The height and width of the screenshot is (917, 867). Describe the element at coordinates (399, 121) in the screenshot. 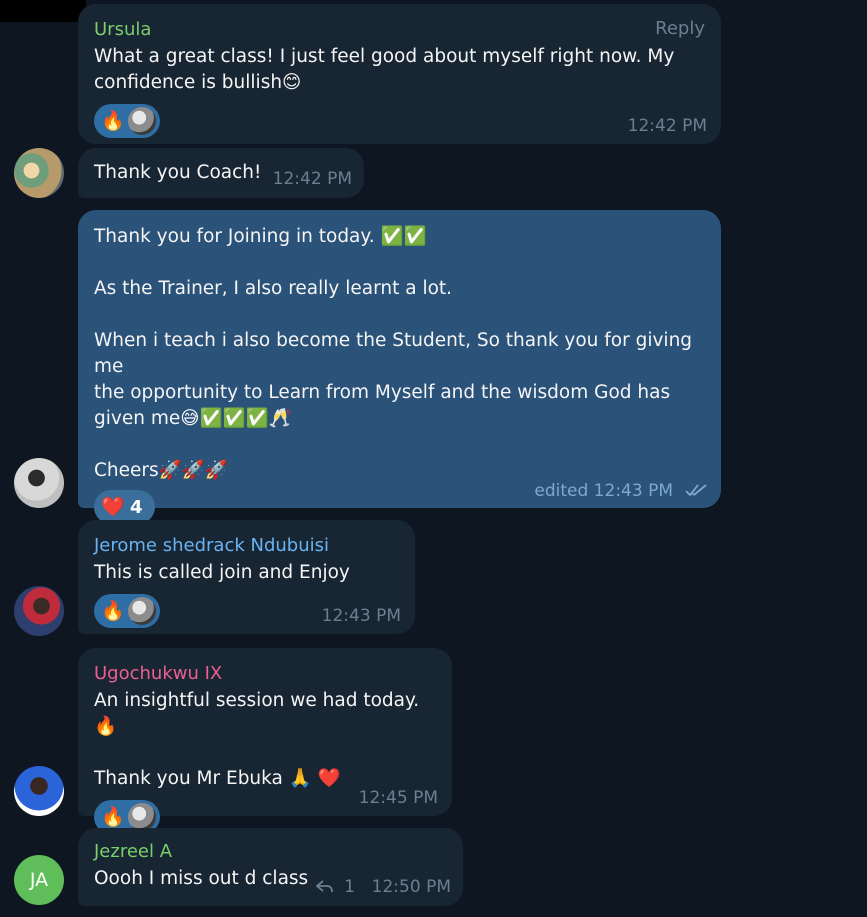

I see `reactions: 🔥` at that location.